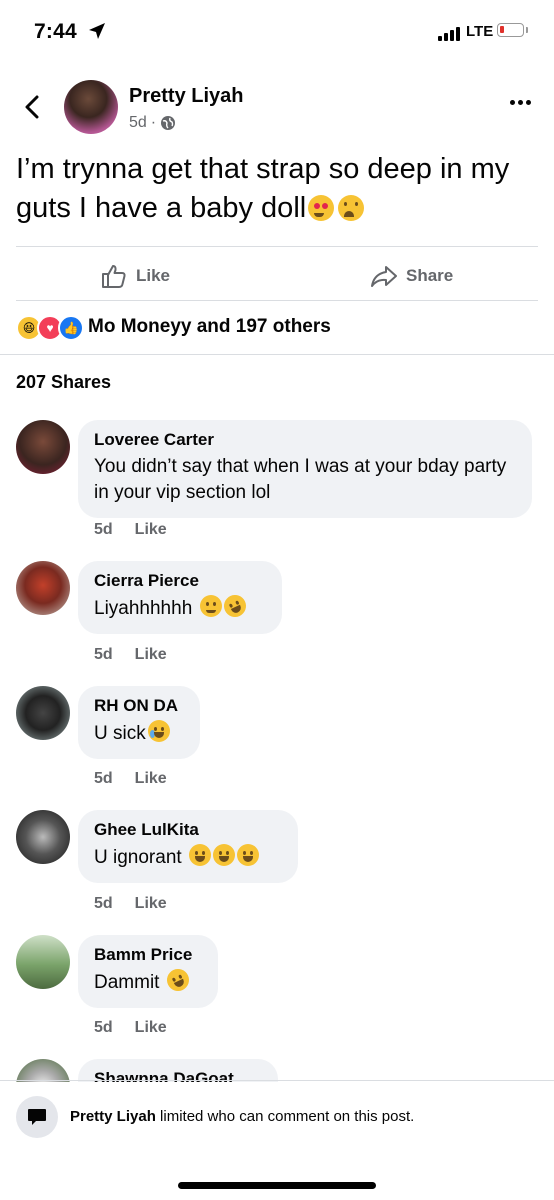  I want to click on thumbs-up-icon, so click(114, 276).